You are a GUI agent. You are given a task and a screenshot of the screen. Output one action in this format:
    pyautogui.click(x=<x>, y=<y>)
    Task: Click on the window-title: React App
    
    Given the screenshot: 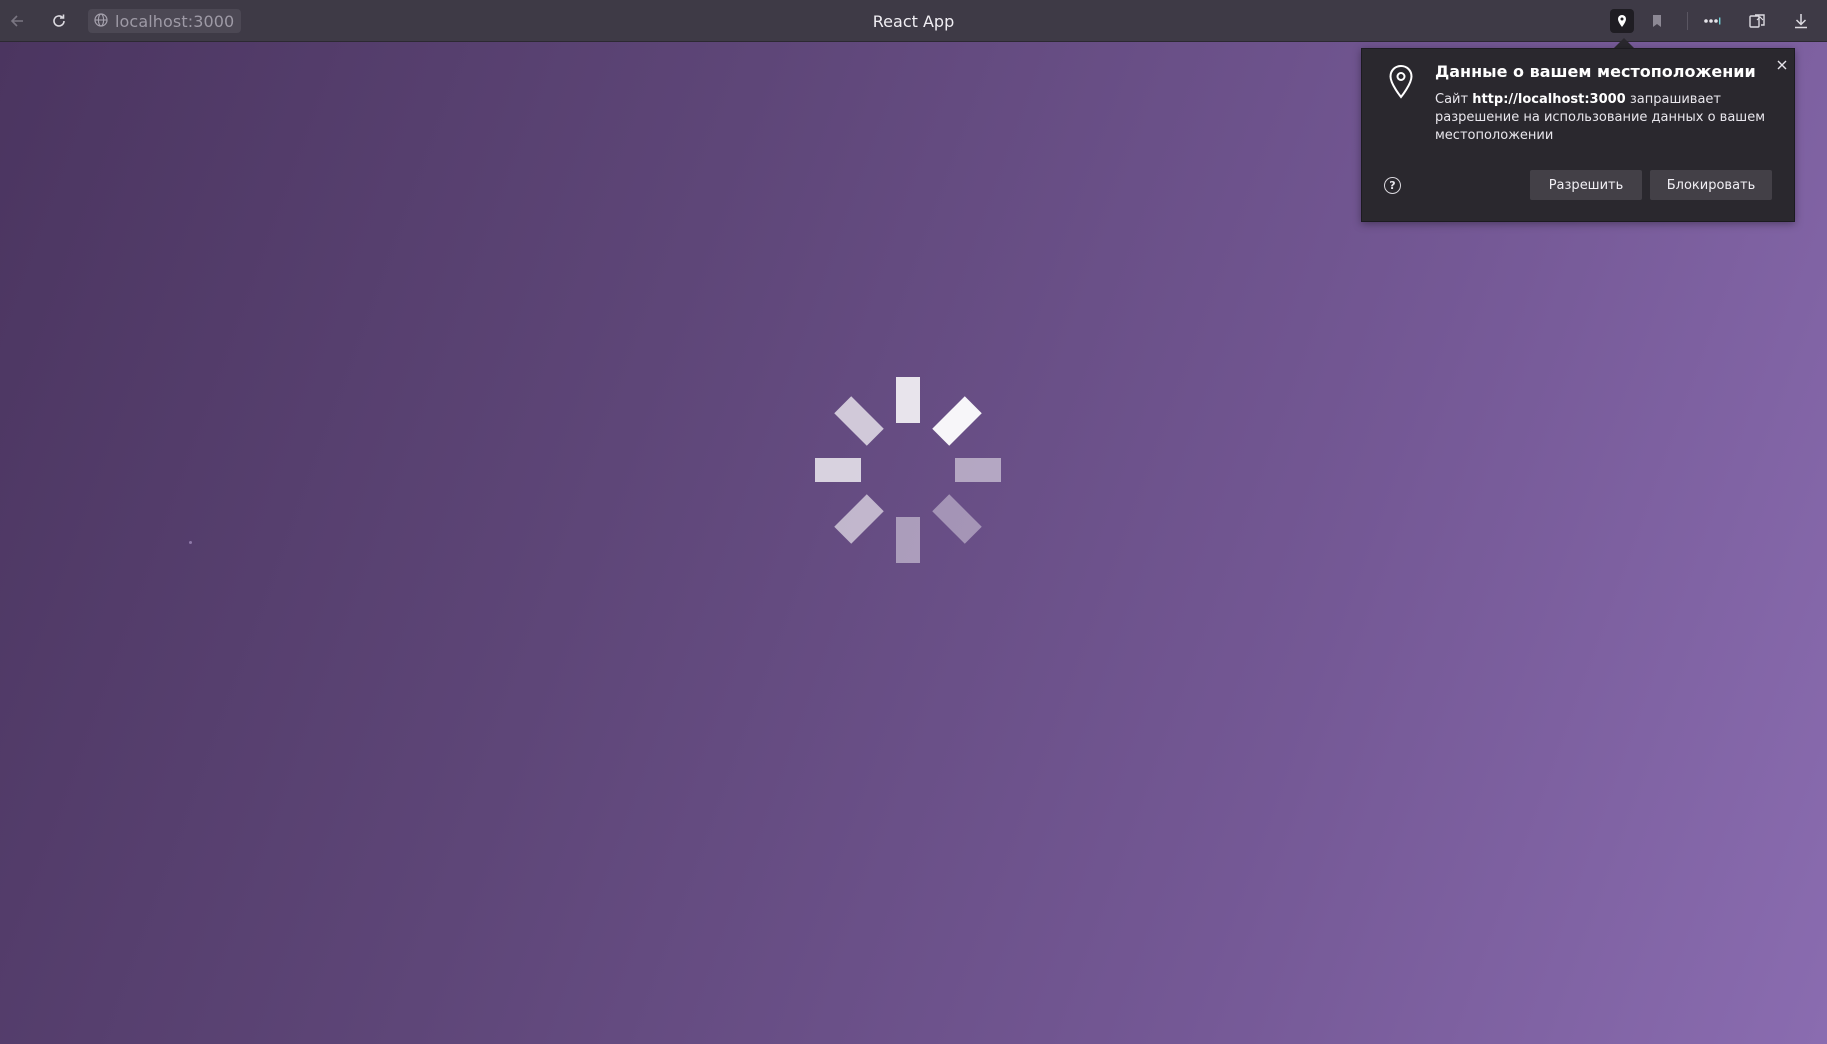 What is the action you would take?
    pyautogui.click(x=913, y=21)
    